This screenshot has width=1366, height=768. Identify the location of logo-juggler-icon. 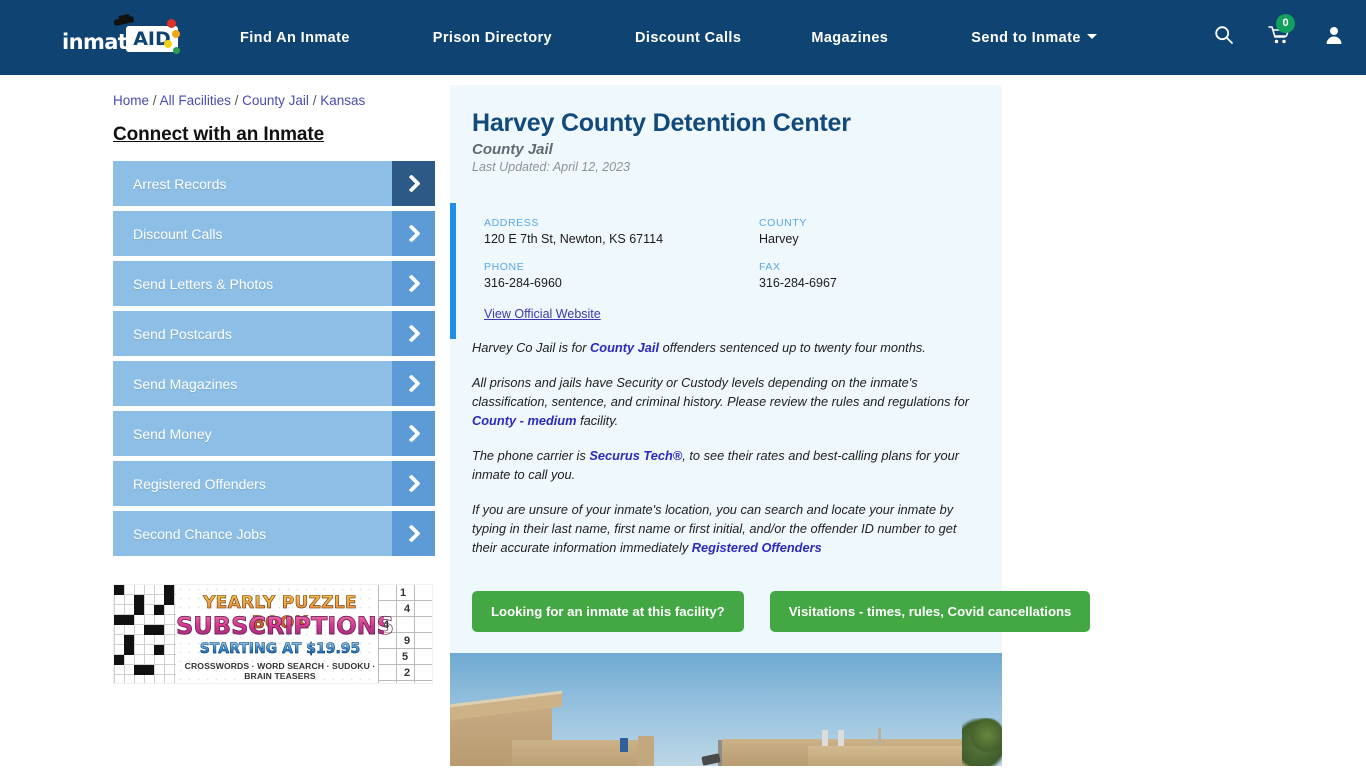
(127, 26).